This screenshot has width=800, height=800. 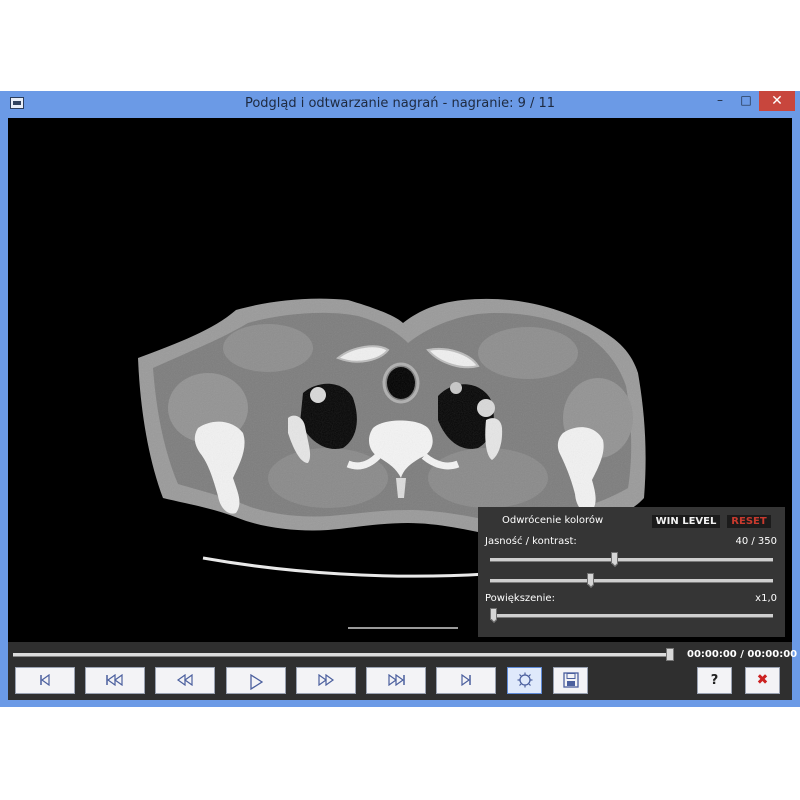 I want to click on fast-forward-icon, so click(x=326, y=680).